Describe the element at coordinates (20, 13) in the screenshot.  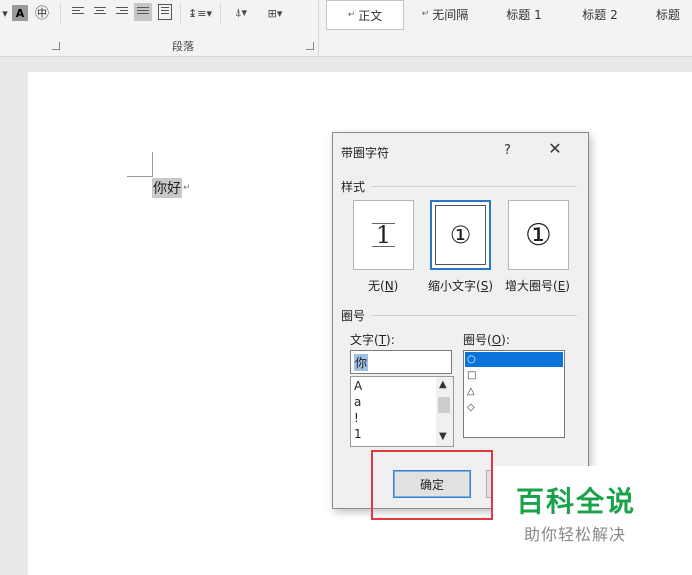
I see `font-color-button: A` at that location.